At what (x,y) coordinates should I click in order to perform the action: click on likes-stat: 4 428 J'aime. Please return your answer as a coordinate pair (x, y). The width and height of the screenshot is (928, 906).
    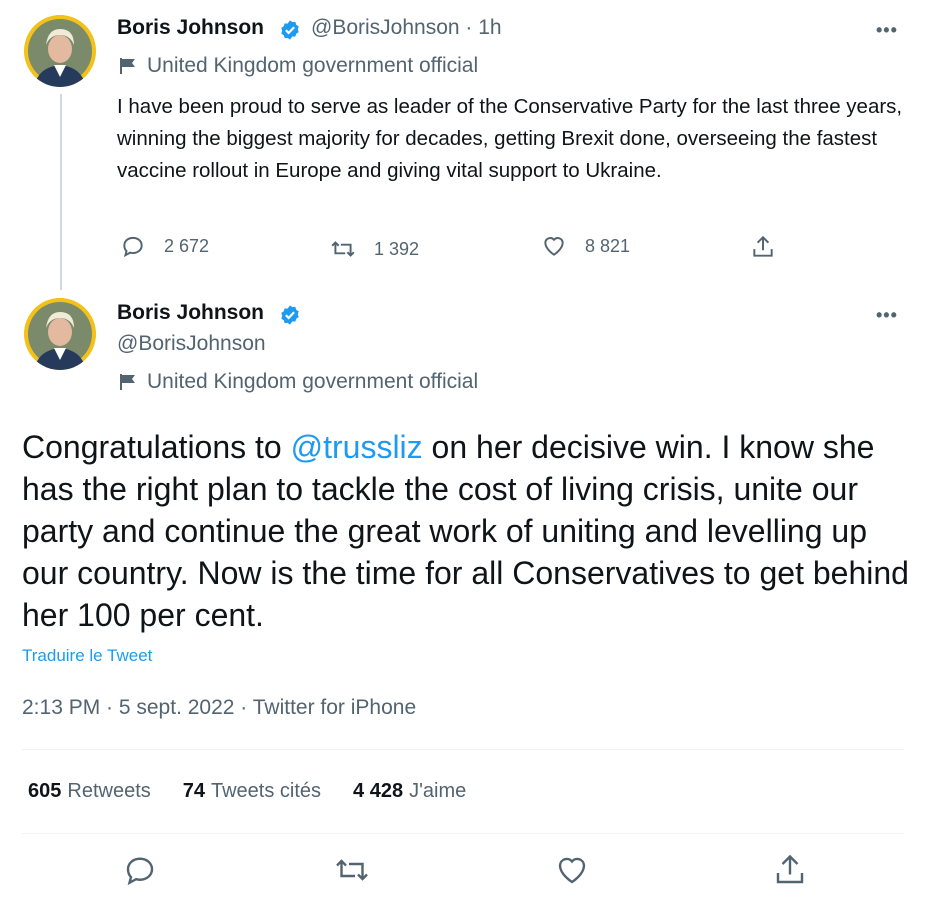
    Looking at the image, I should click on (409, 791).